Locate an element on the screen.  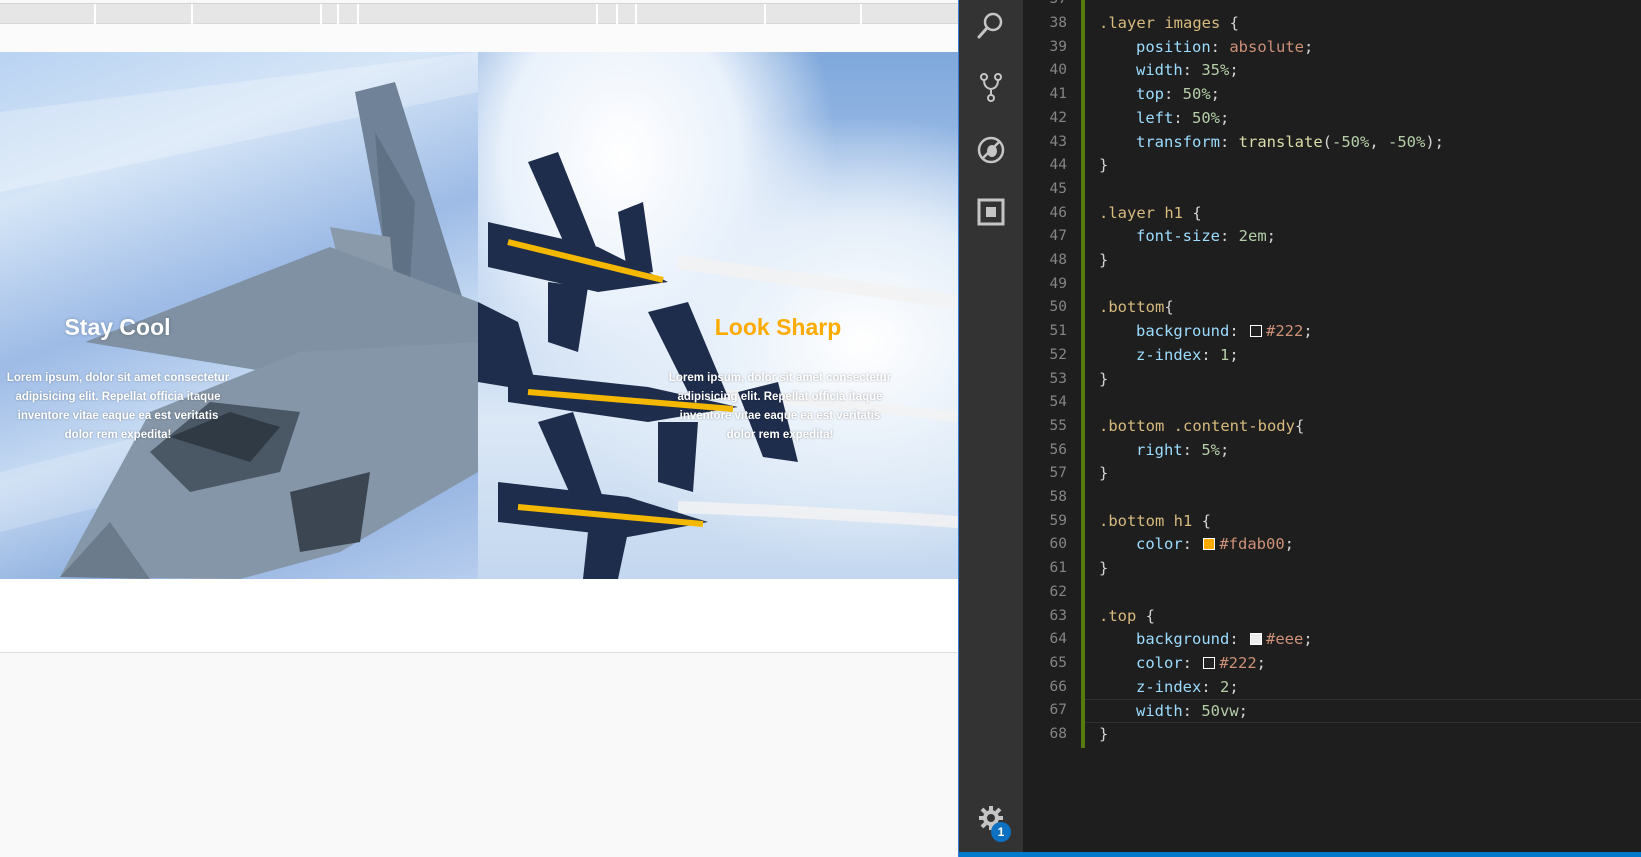
code-token: z-index is located at coordinates (1169, 354).